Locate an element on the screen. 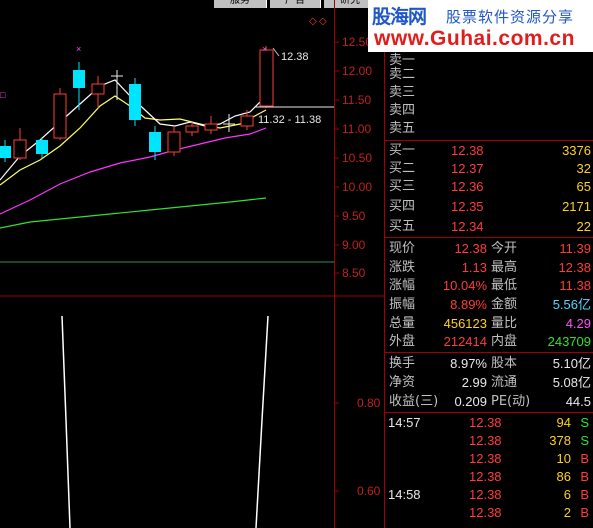 The height and width of the screenshot is (528, 593). signal-mark-icon: □ is located at coordinates (3, 95).